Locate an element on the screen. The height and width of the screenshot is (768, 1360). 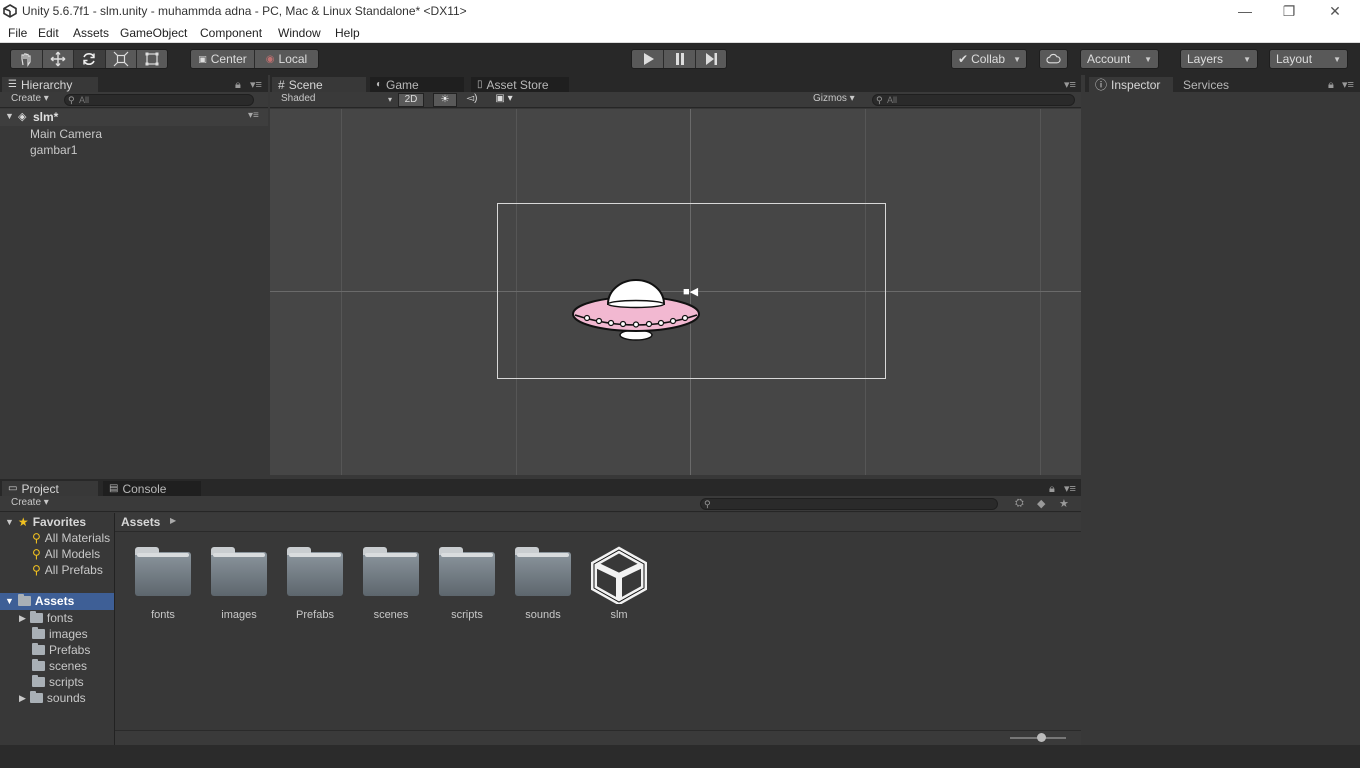
scene-audio-toggle: ◅) is located at coordinates (472, 100).